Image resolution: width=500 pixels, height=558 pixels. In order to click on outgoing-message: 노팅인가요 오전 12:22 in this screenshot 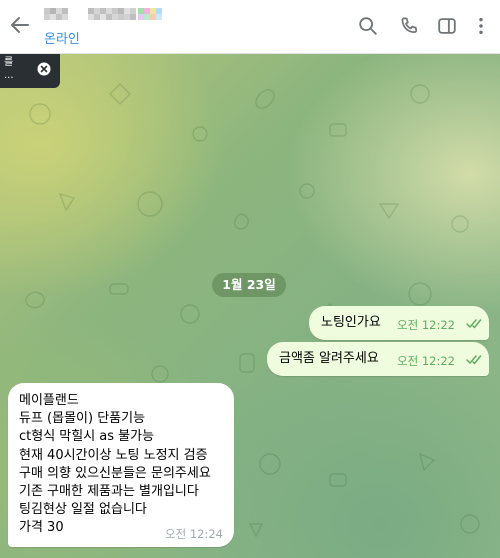, I will do `click(399, 323)`.